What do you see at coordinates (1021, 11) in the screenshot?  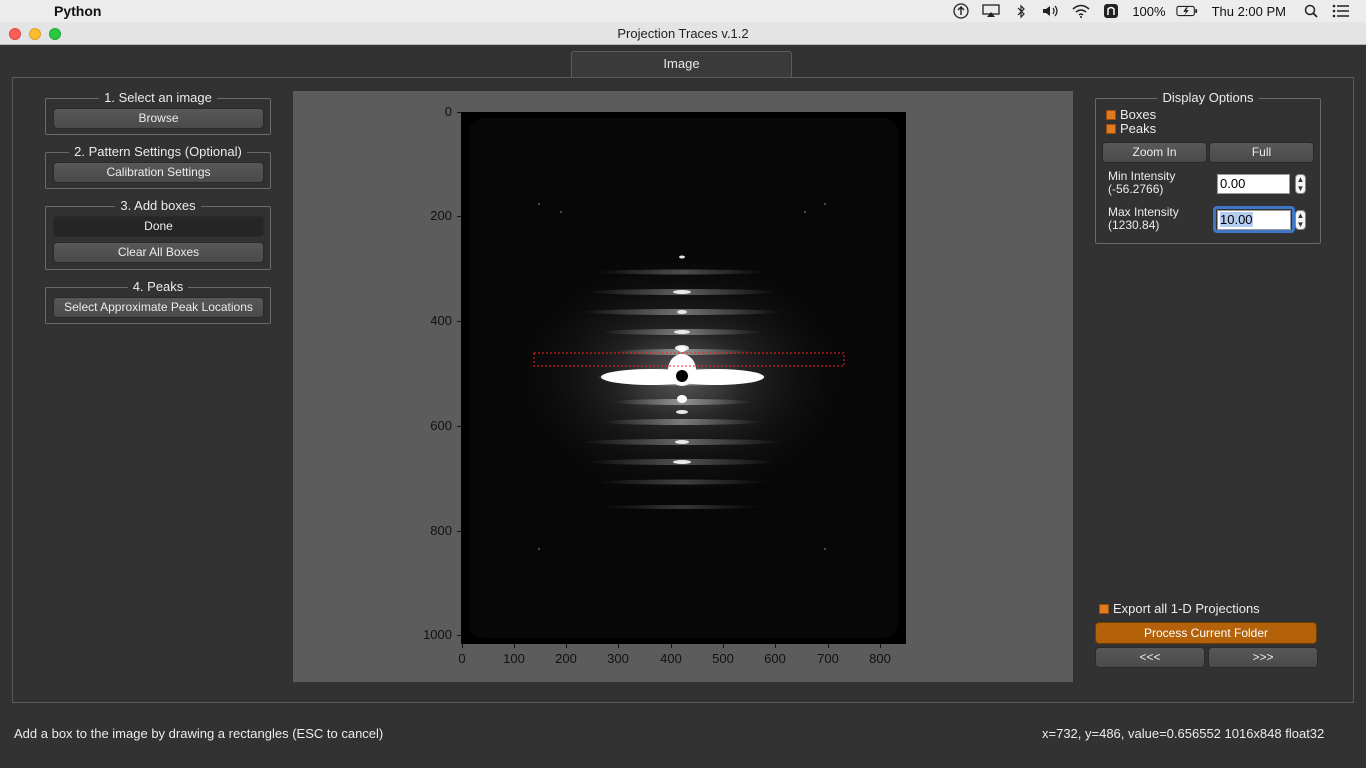 I see `bluetooth-icon` at bounding box center [1021, 11].